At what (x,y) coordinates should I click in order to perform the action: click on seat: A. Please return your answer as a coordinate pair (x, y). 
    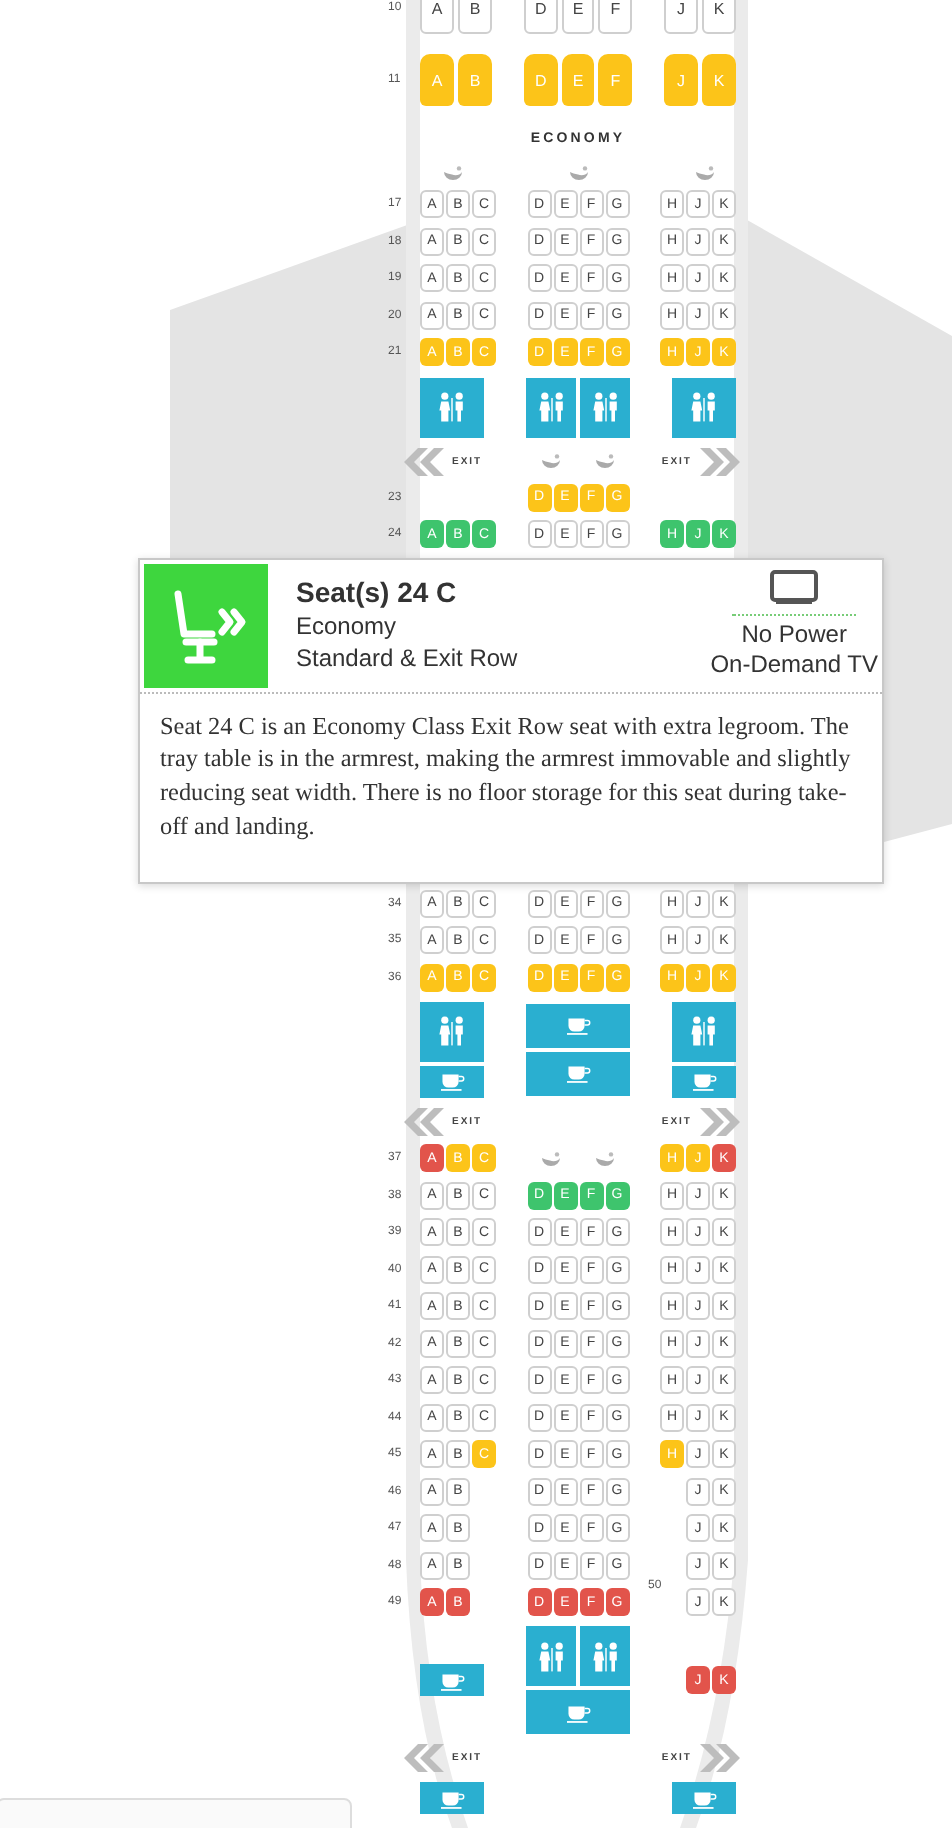
    Looking at the image, I should click on (437, 17).